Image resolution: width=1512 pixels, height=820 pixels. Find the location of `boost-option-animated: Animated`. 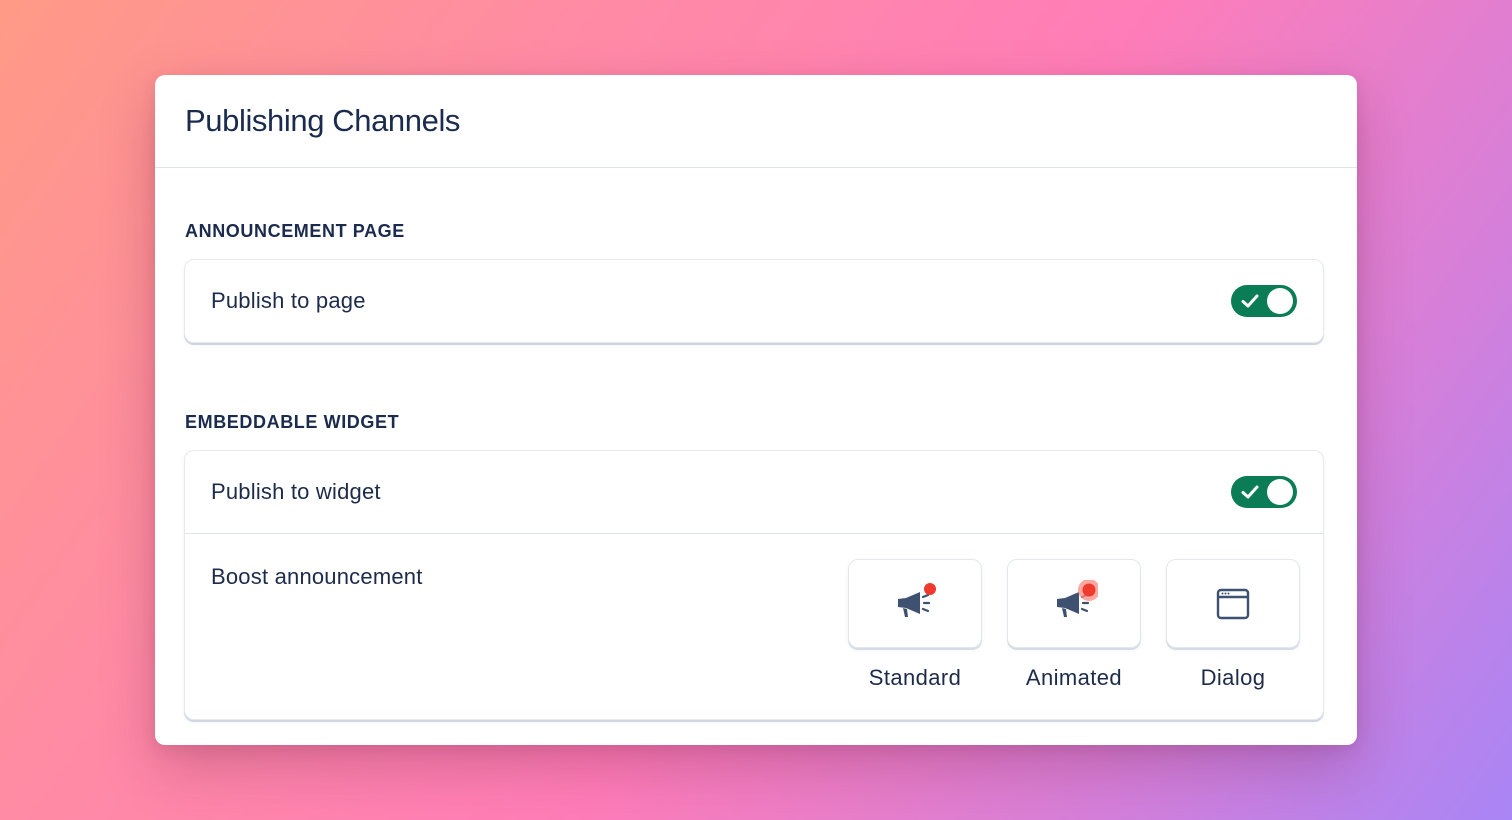

boost-option-animated: Animated is located at coordinates (1074, 625).